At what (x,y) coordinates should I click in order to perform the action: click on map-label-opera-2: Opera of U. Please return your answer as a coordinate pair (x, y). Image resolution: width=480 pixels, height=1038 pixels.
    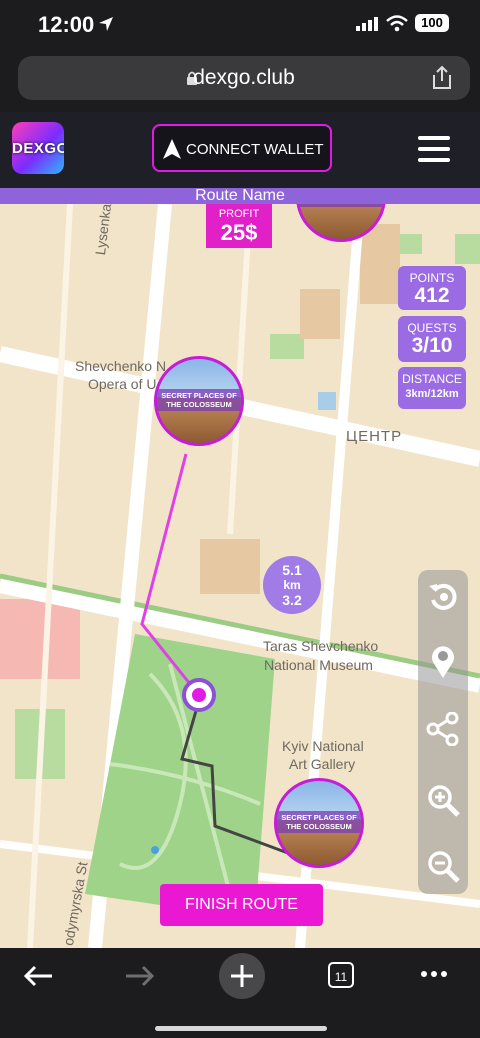
    Looking at the image, I should click on (122, 384).